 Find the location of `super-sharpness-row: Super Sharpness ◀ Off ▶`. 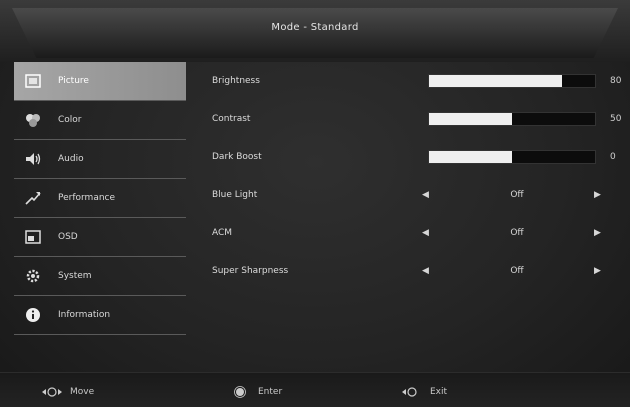

super-sharpness-row: Super Sharpness ◀ Off ▶ is located at coordinates (418, 271).